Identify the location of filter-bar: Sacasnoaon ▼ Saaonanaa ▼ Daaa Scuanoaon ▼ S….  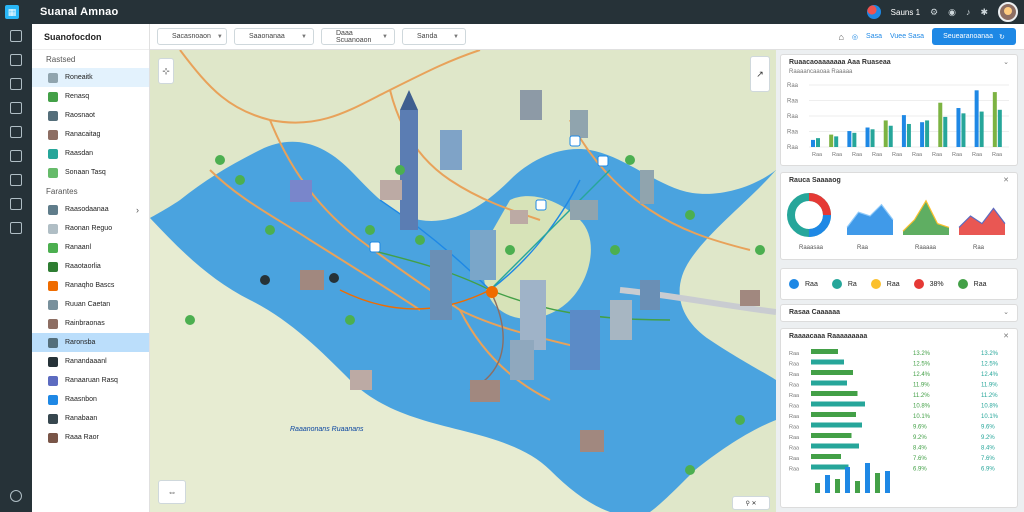
(587, 37).